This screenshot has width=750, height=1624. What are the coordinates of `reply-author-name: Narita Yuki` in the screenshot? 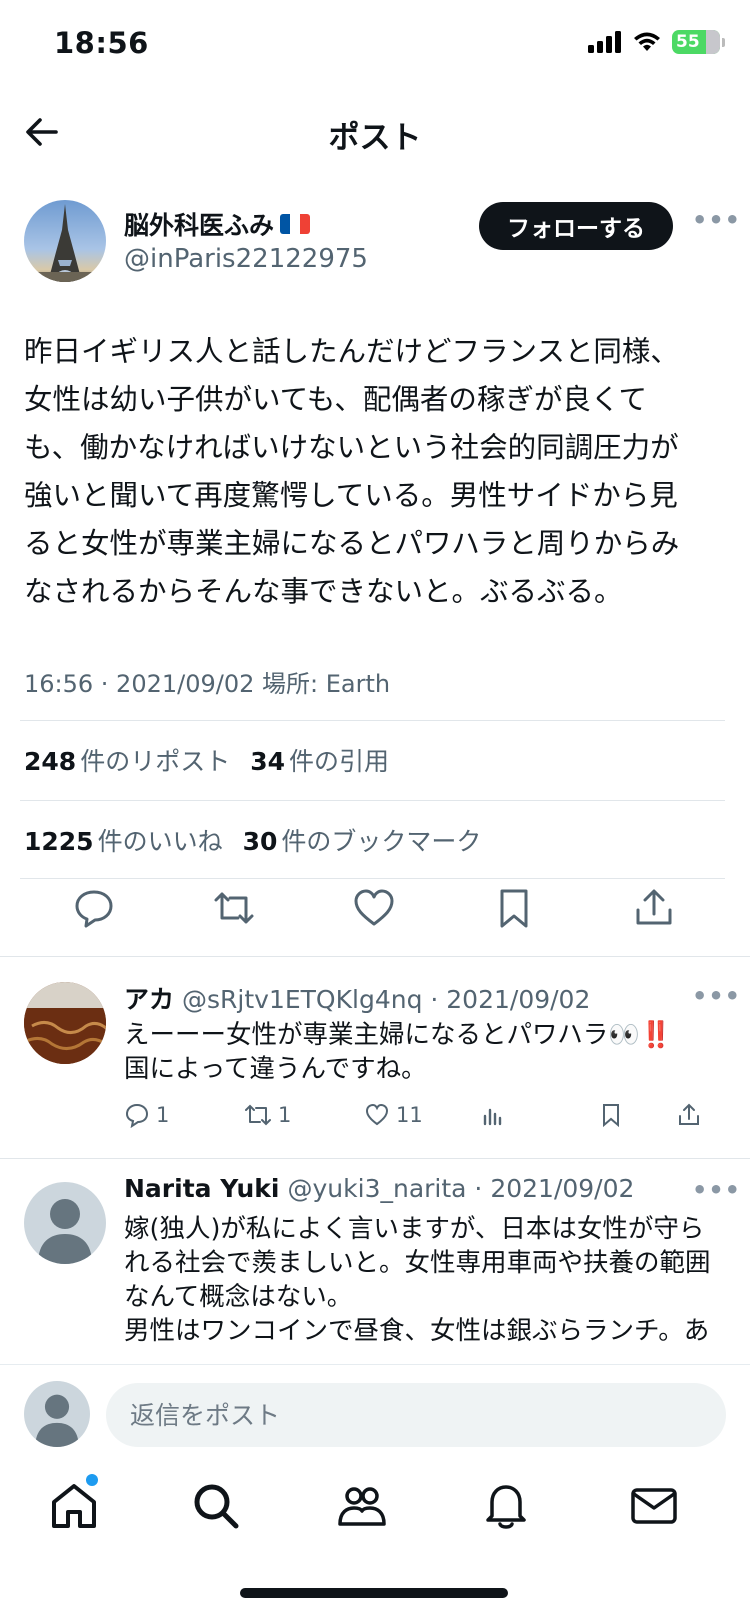 It's located at (202, 1188).